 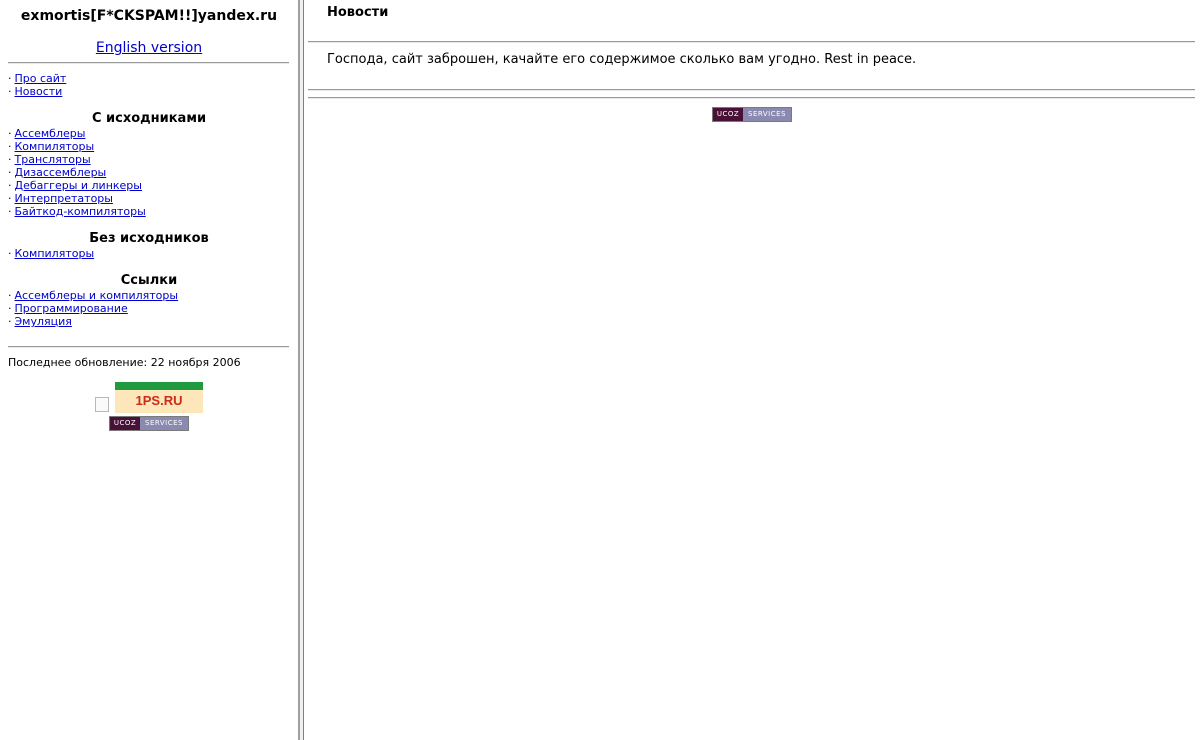 What do you see at coordinates (53, 159) in the screenshot?
I see `menu-link-translators: Трансляторы` at bounding box center [53, 159].